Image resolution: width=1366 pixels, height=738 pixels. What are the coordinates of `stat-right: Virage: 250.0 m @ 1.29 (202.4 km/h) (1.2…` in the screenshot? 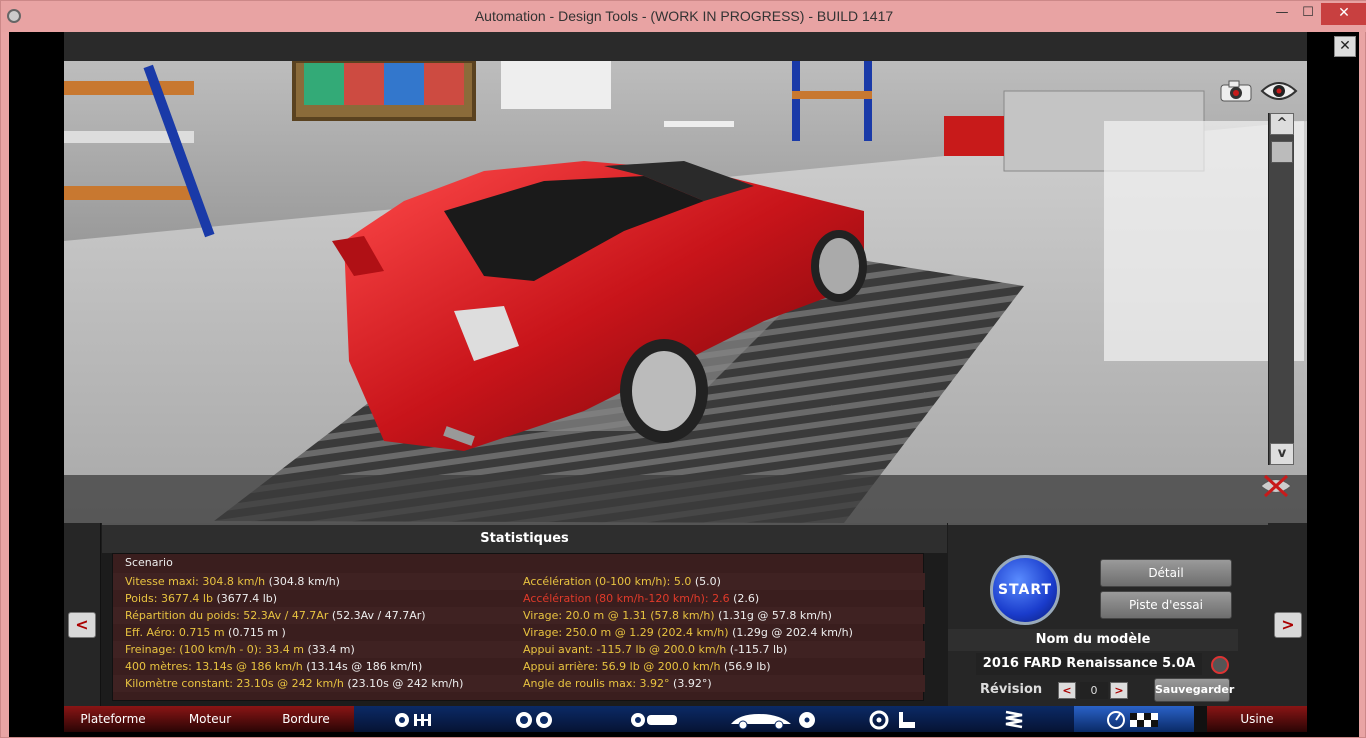 It's located at (688, 632).